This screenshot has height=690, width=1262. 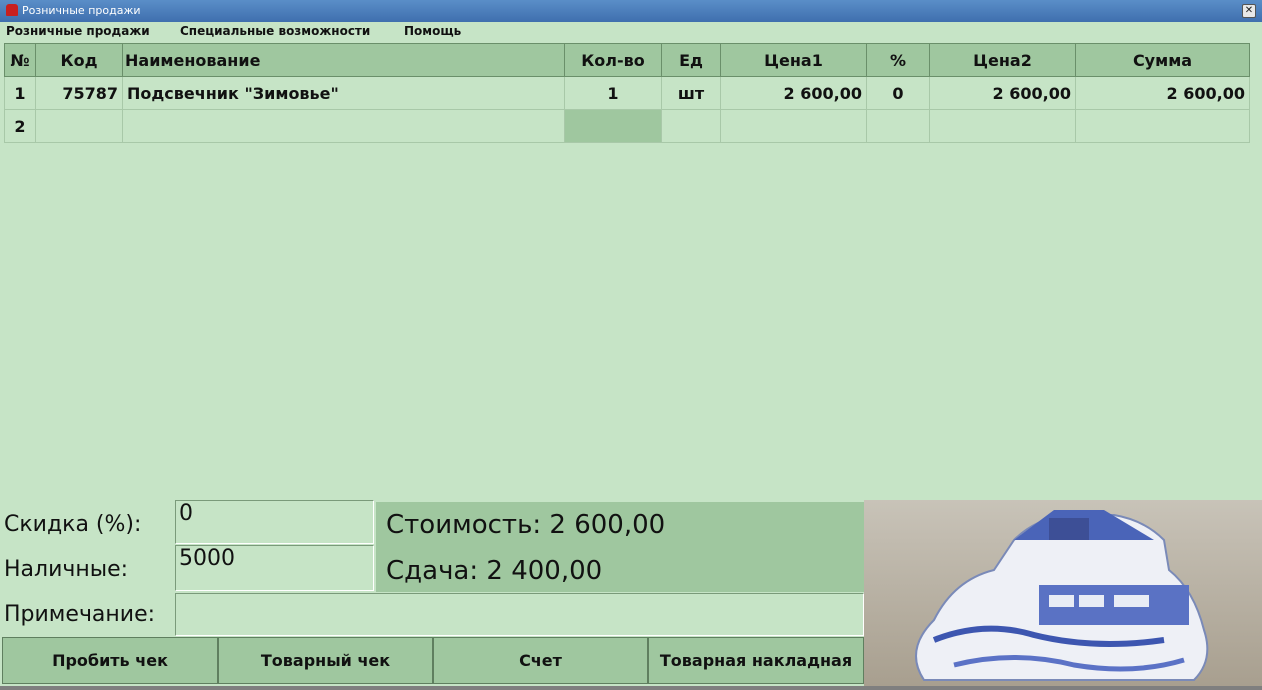 I want to click on product-photo, so click(x=1063, y=593).